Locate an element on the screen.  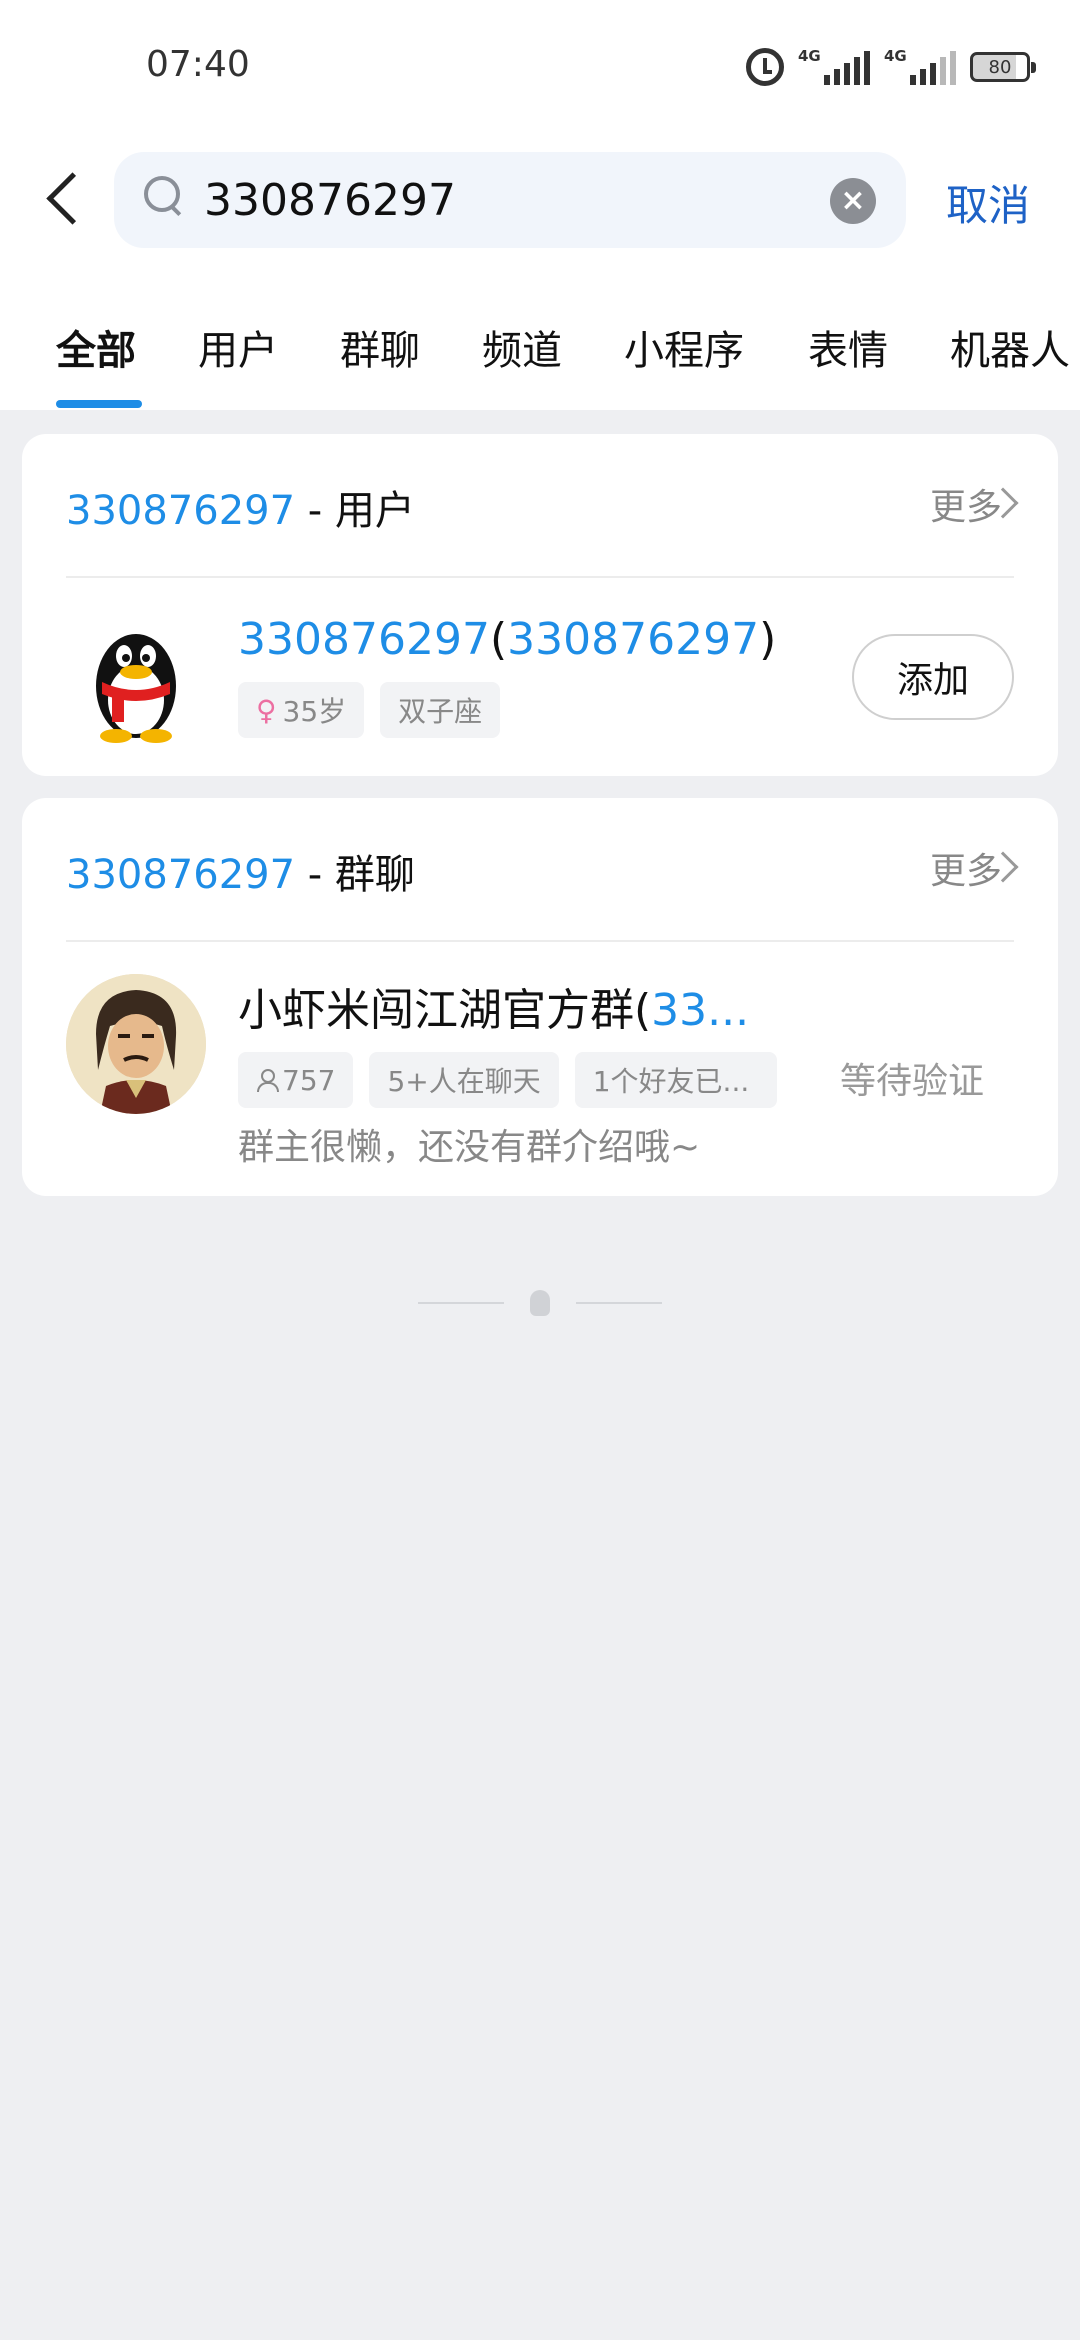
person-icon is located at coordinates (267, 1080).